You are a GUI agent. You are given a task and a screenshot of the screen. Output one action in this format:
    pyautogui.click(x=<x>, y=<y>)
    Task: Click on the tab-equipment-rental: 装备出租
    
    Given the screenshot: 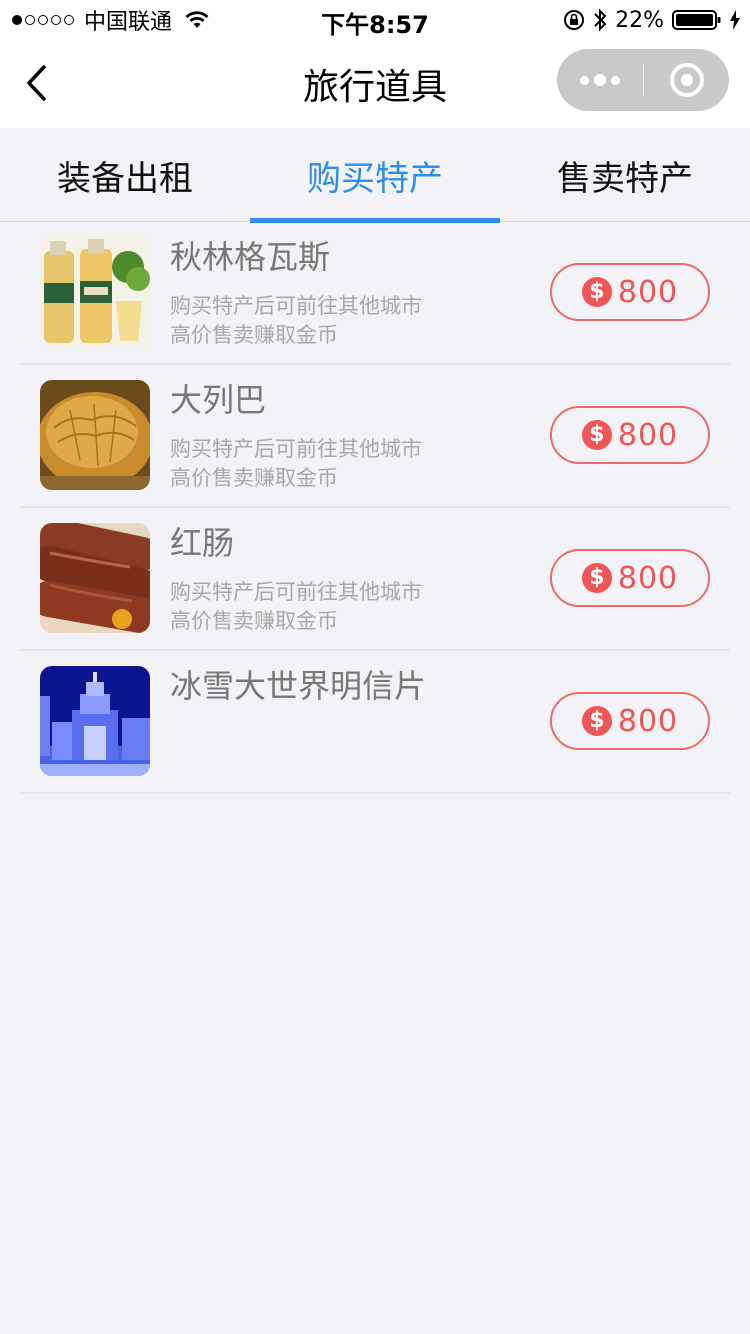 What is the action you would take?
    pyautogui.click(x=125, y=175)
    